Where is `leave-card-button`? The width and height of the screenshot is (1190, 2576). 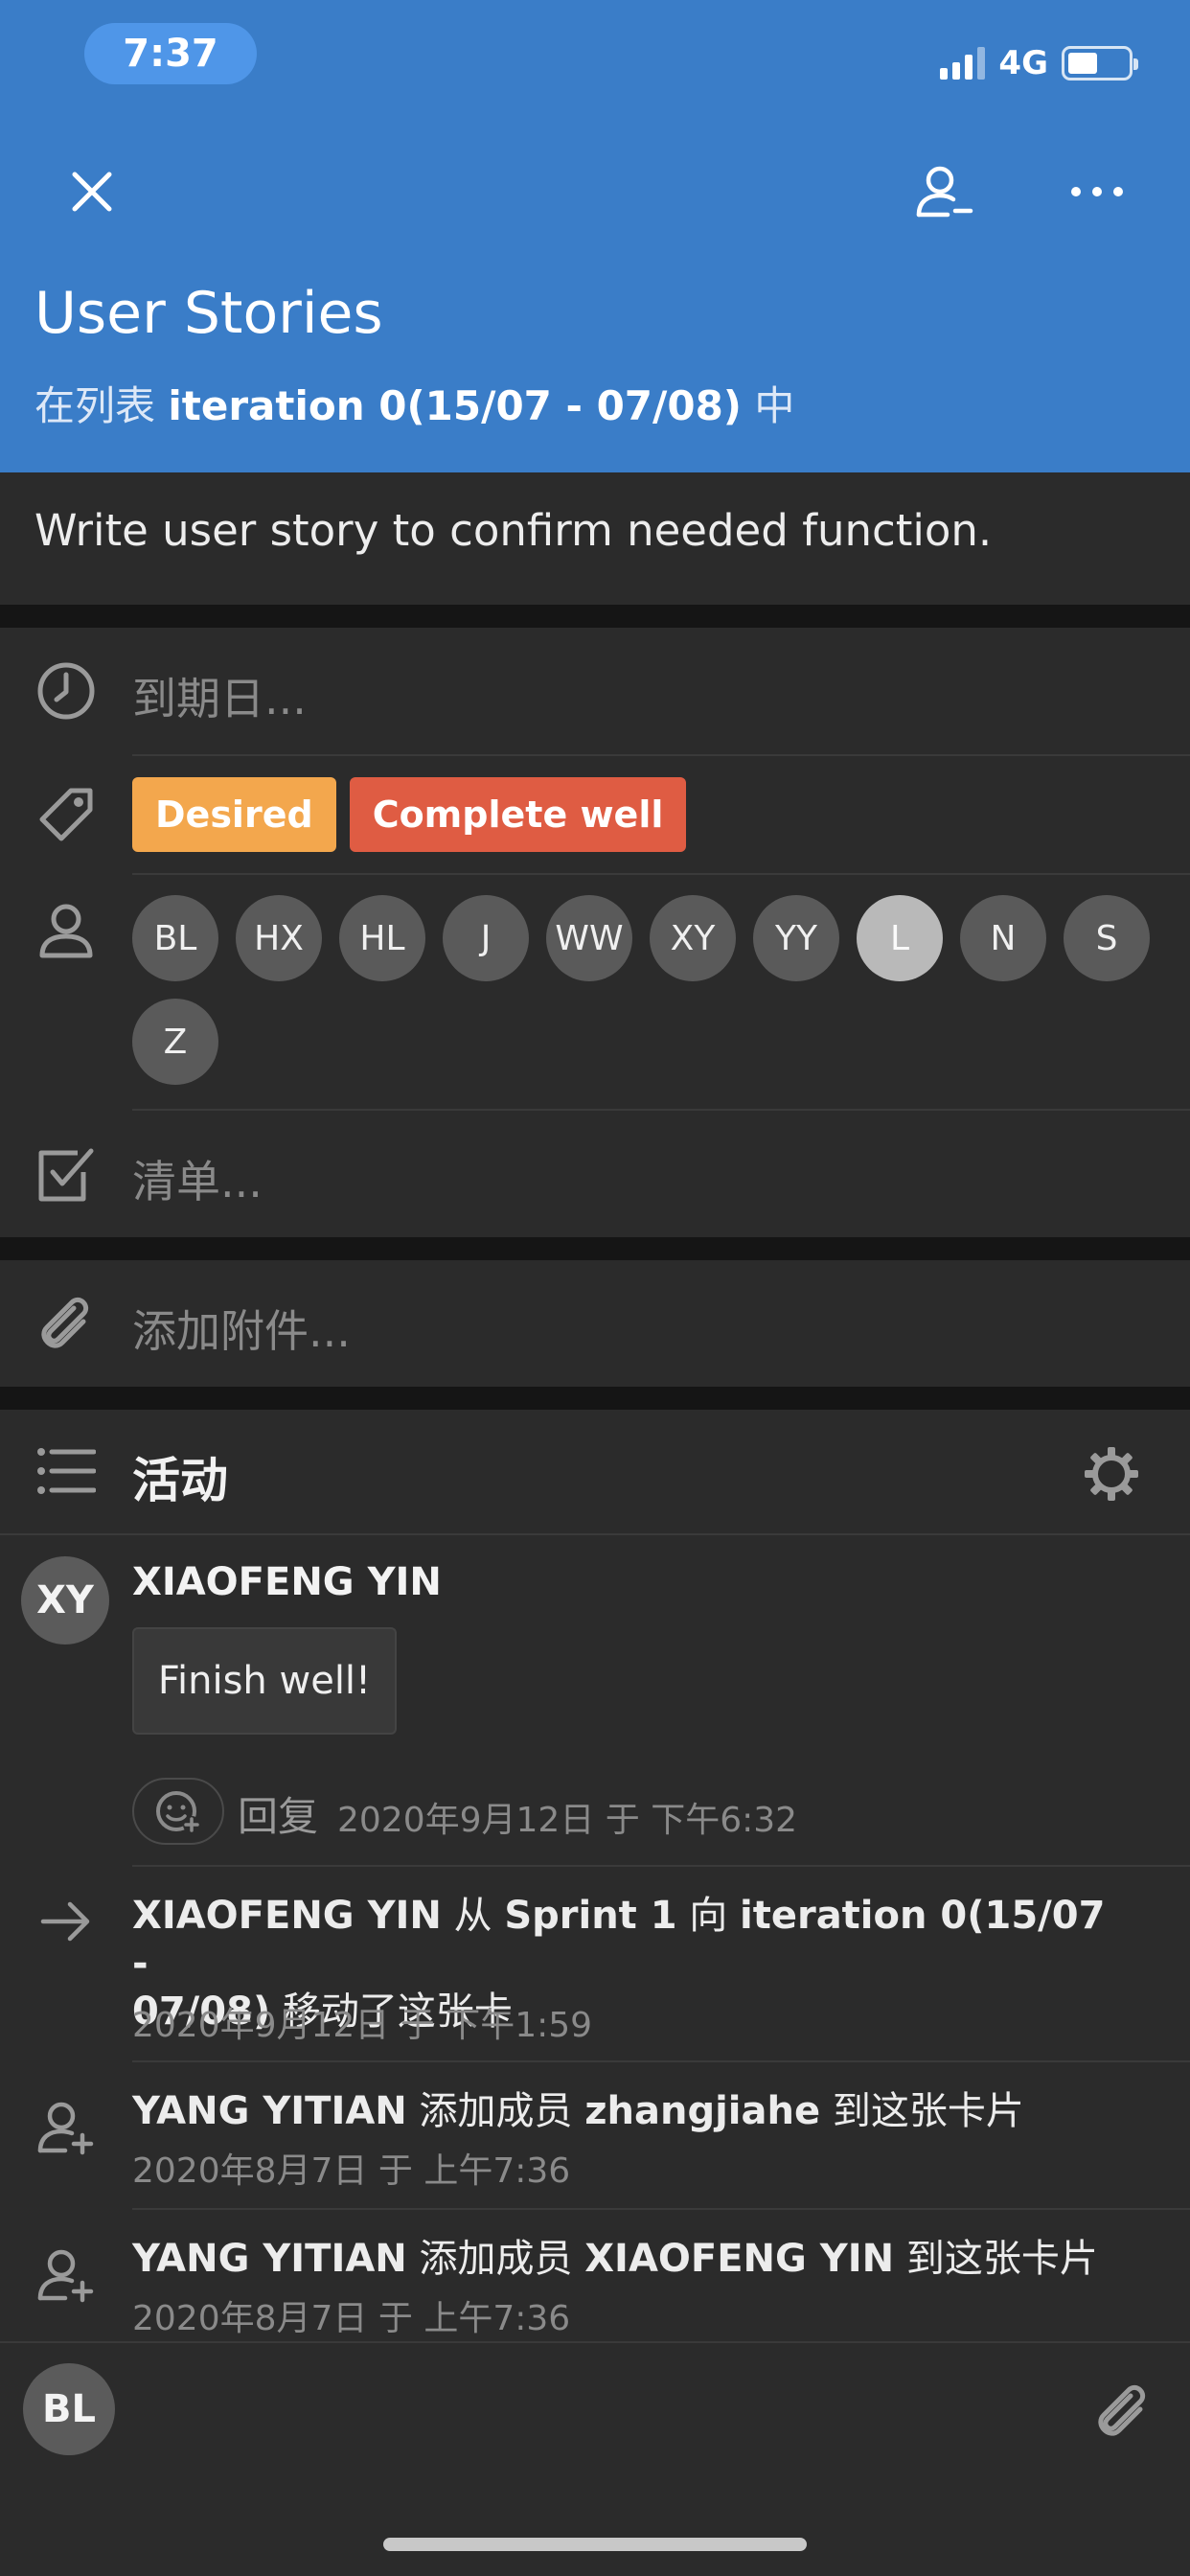 leave-card-button is located at coordinates (944, 191).